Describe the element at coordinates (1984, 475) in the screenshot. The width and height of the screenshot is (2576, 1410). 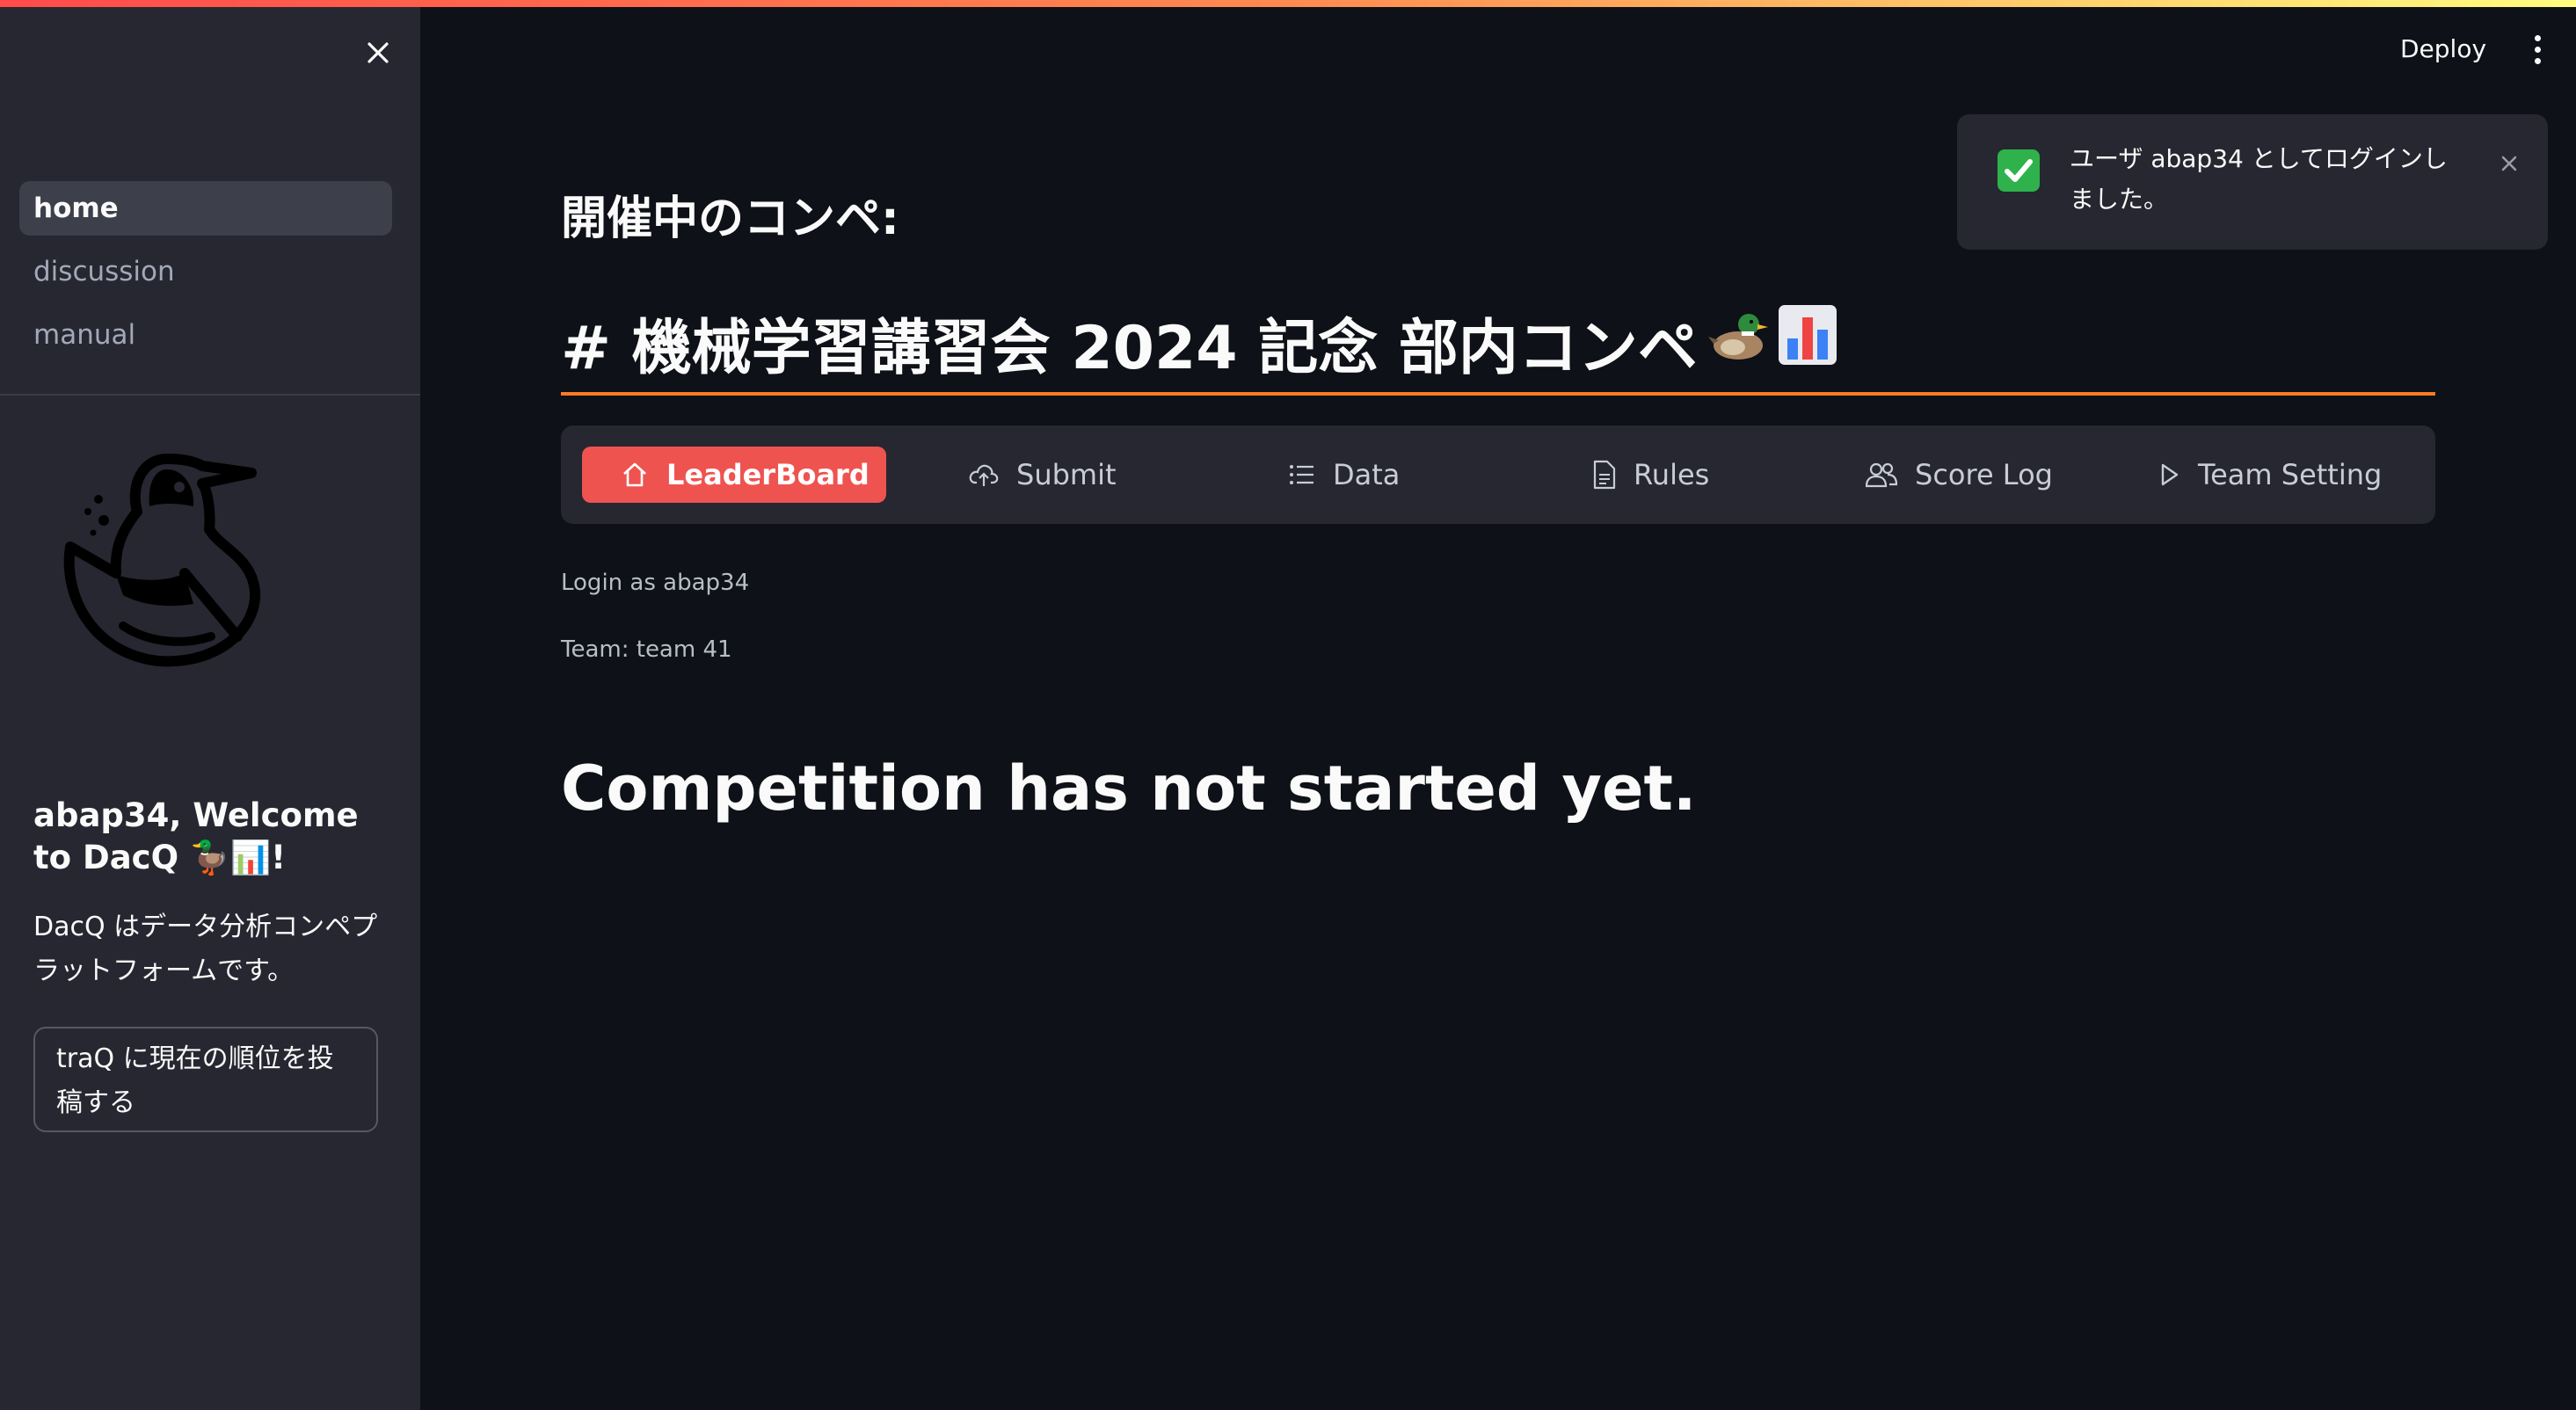
I see `tab-label: Score Log` at that location.